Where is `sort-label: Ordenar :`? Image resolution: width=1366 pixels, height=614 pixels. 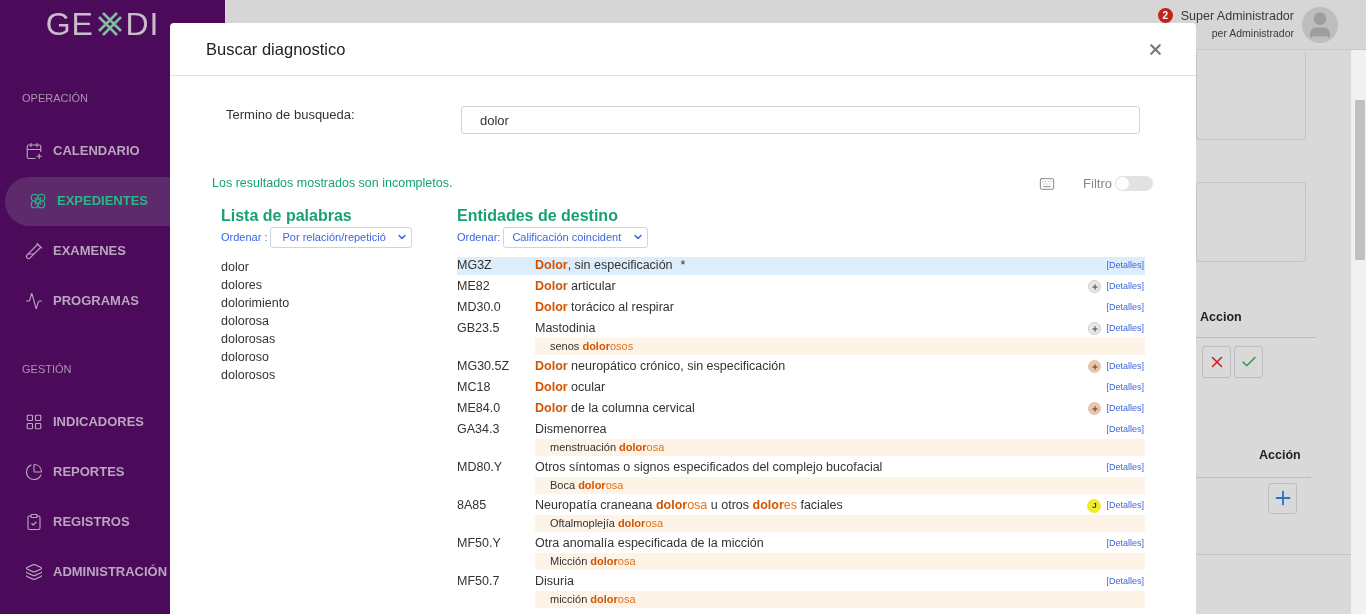 sort-label: Ordenar : is located at coordinates (244, 237).